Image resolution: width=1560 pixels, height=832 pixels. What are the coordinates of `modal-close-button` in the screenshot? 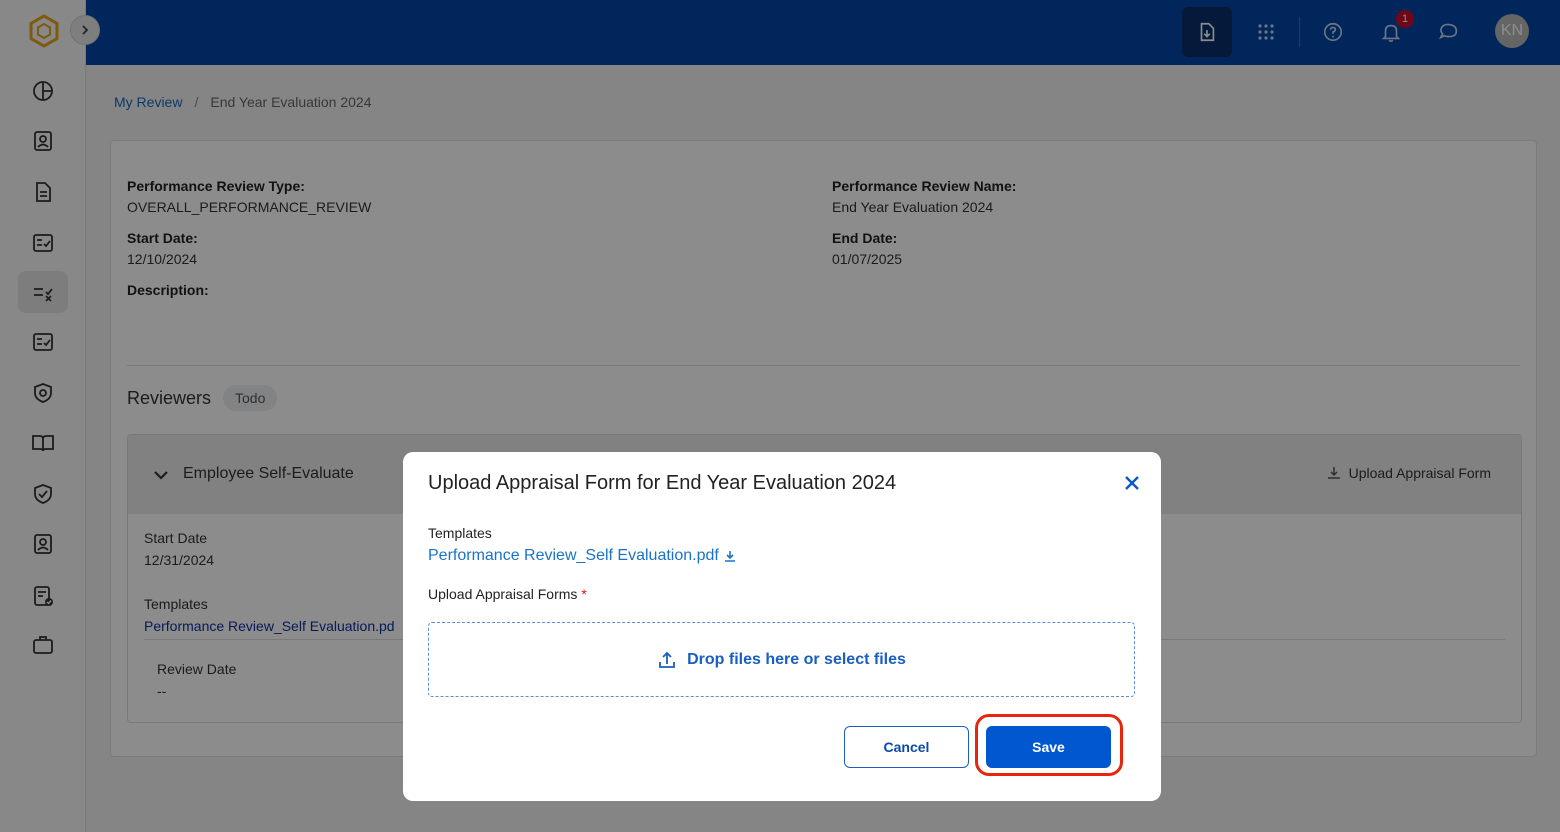 It's located at (1132, 483).